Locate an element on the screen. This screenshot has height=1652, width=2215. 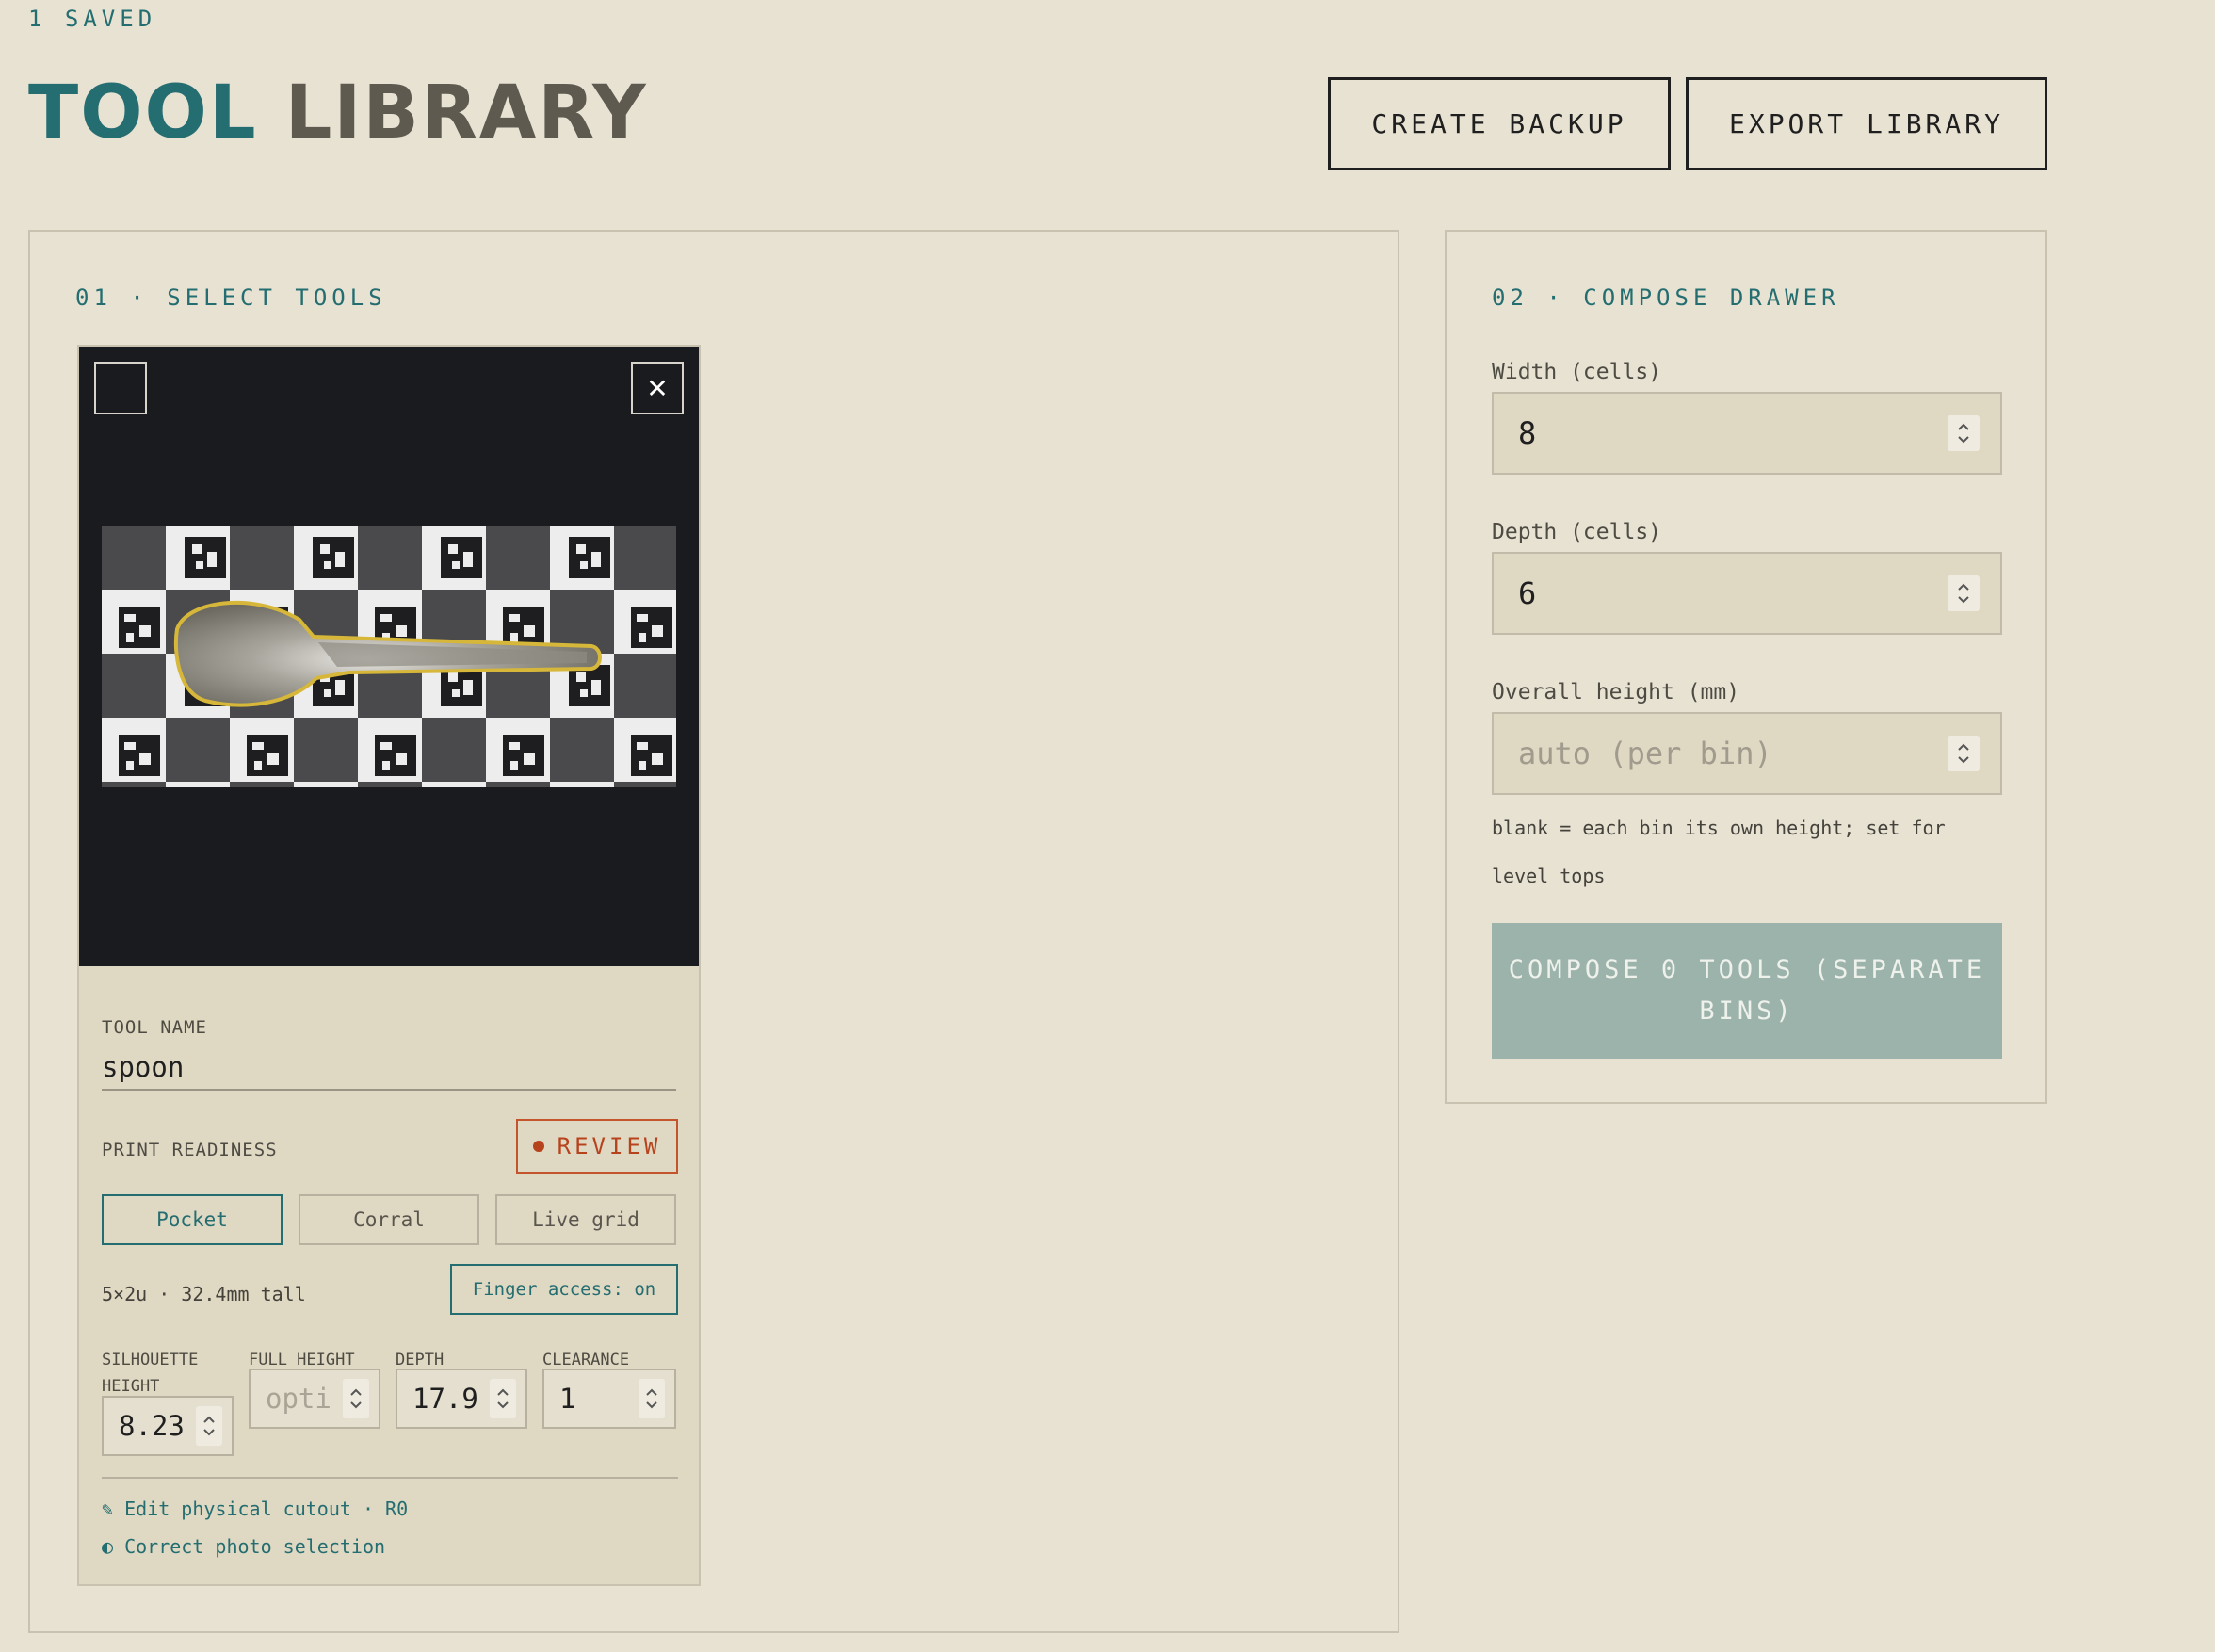
tool-image-area: ✕ is located at coordinates (389, 656).